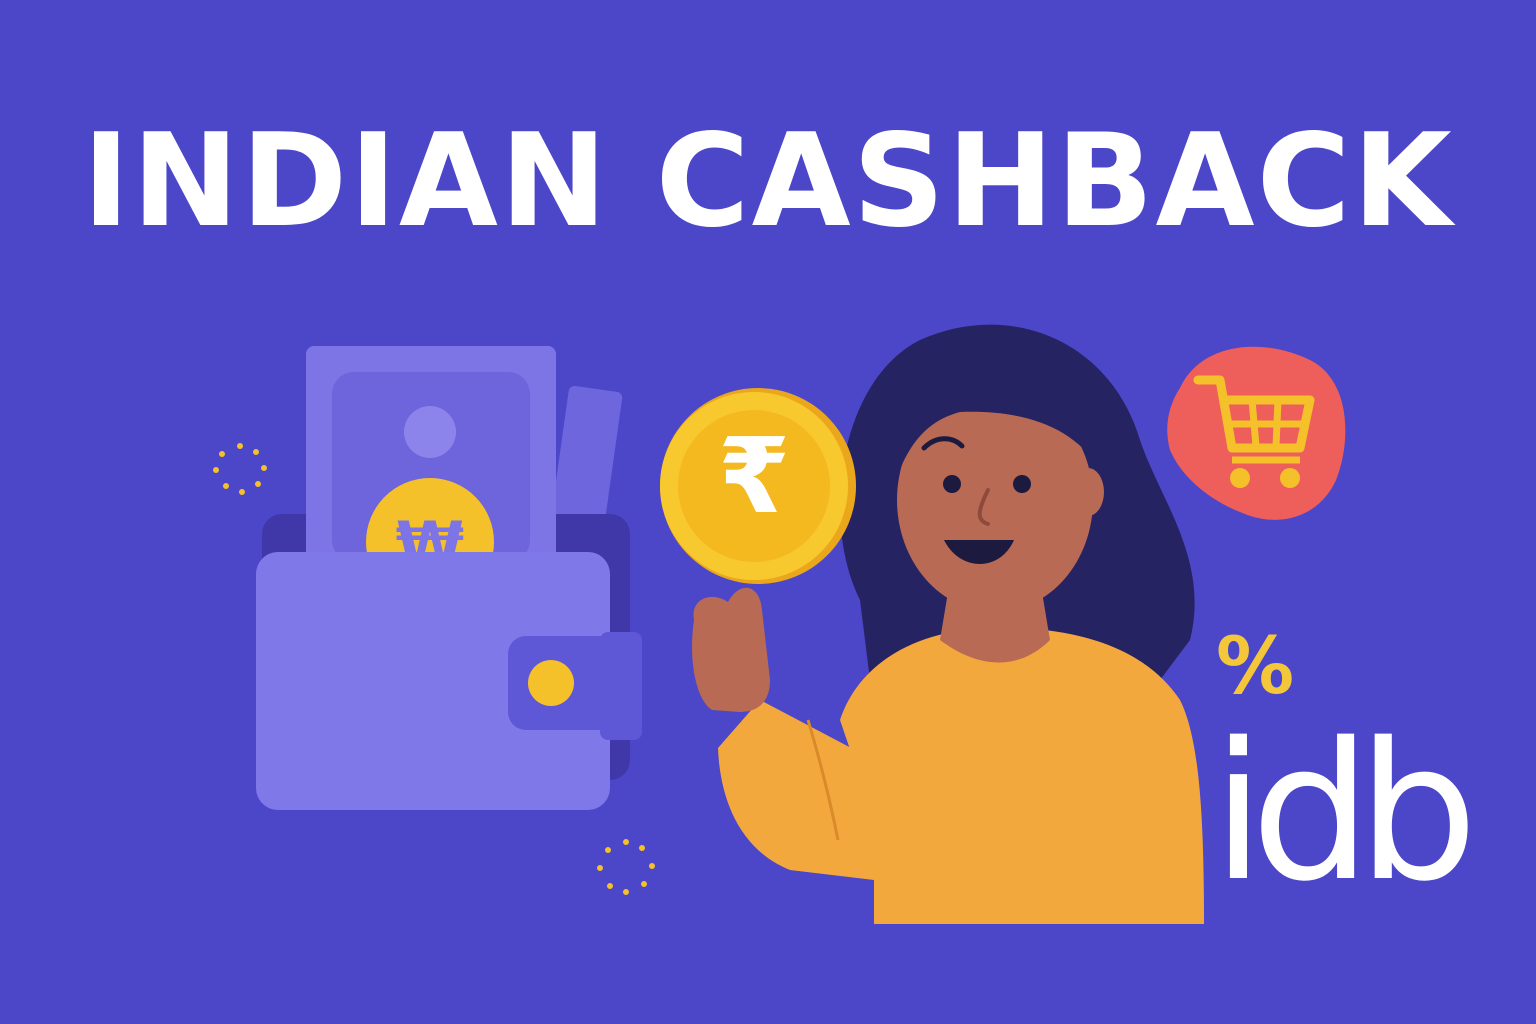 This screenshot has width=1536, height=1024. I want to click on shopping-cart-icon, so click(1256, 433).